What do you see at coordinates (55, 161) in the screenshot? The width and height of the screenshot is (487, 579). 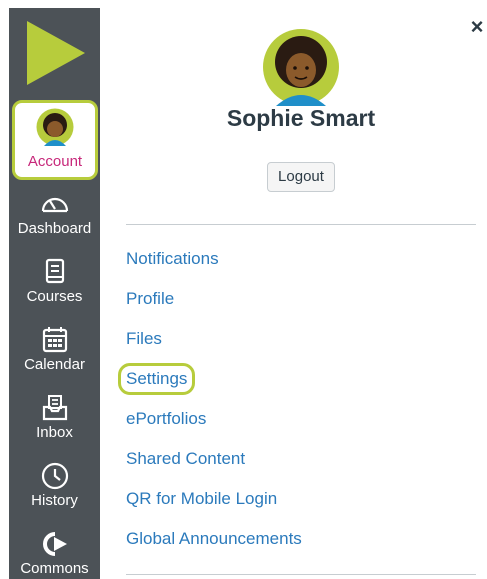 I see `nav-account-label: Account` at bounding box center [55, 161].